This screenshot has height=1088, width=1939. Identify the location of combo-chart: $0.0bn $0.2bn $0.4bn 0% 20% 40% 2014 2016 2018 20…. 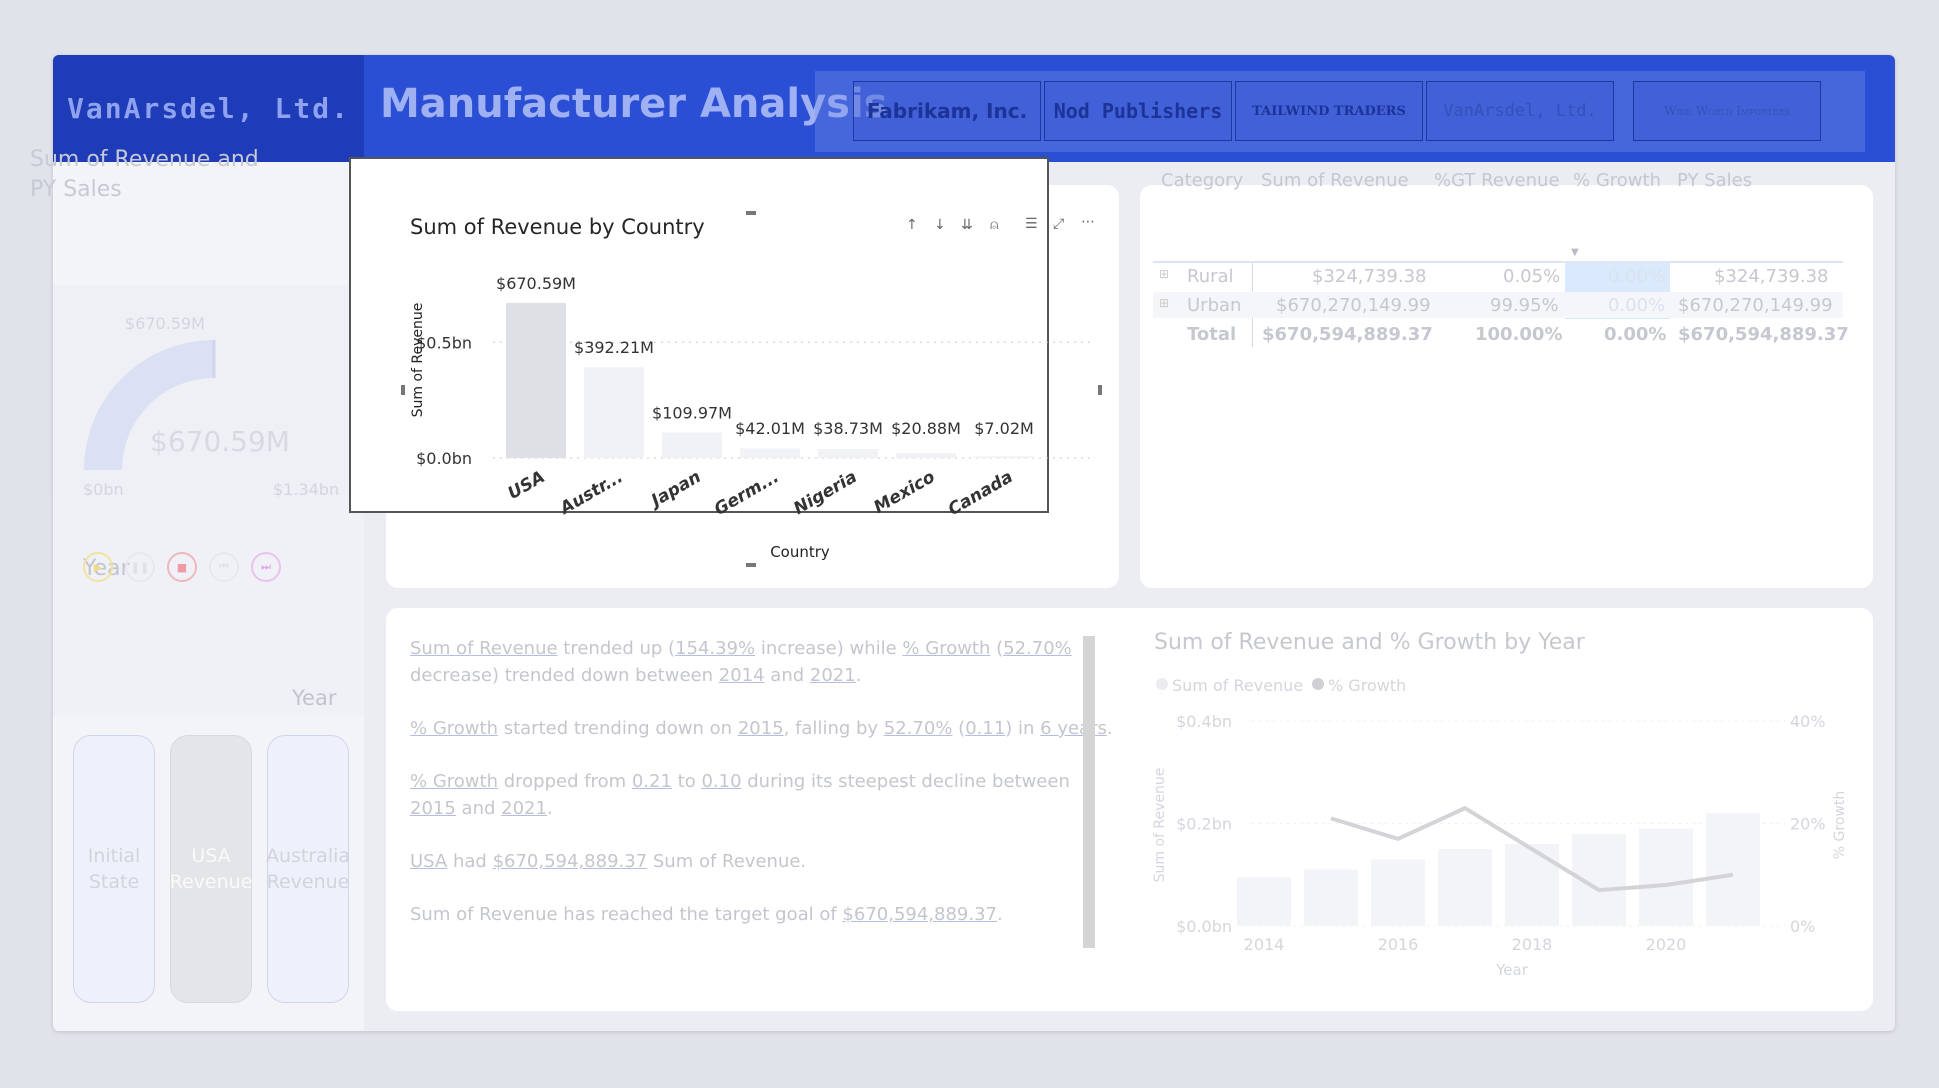
(1500, 845).